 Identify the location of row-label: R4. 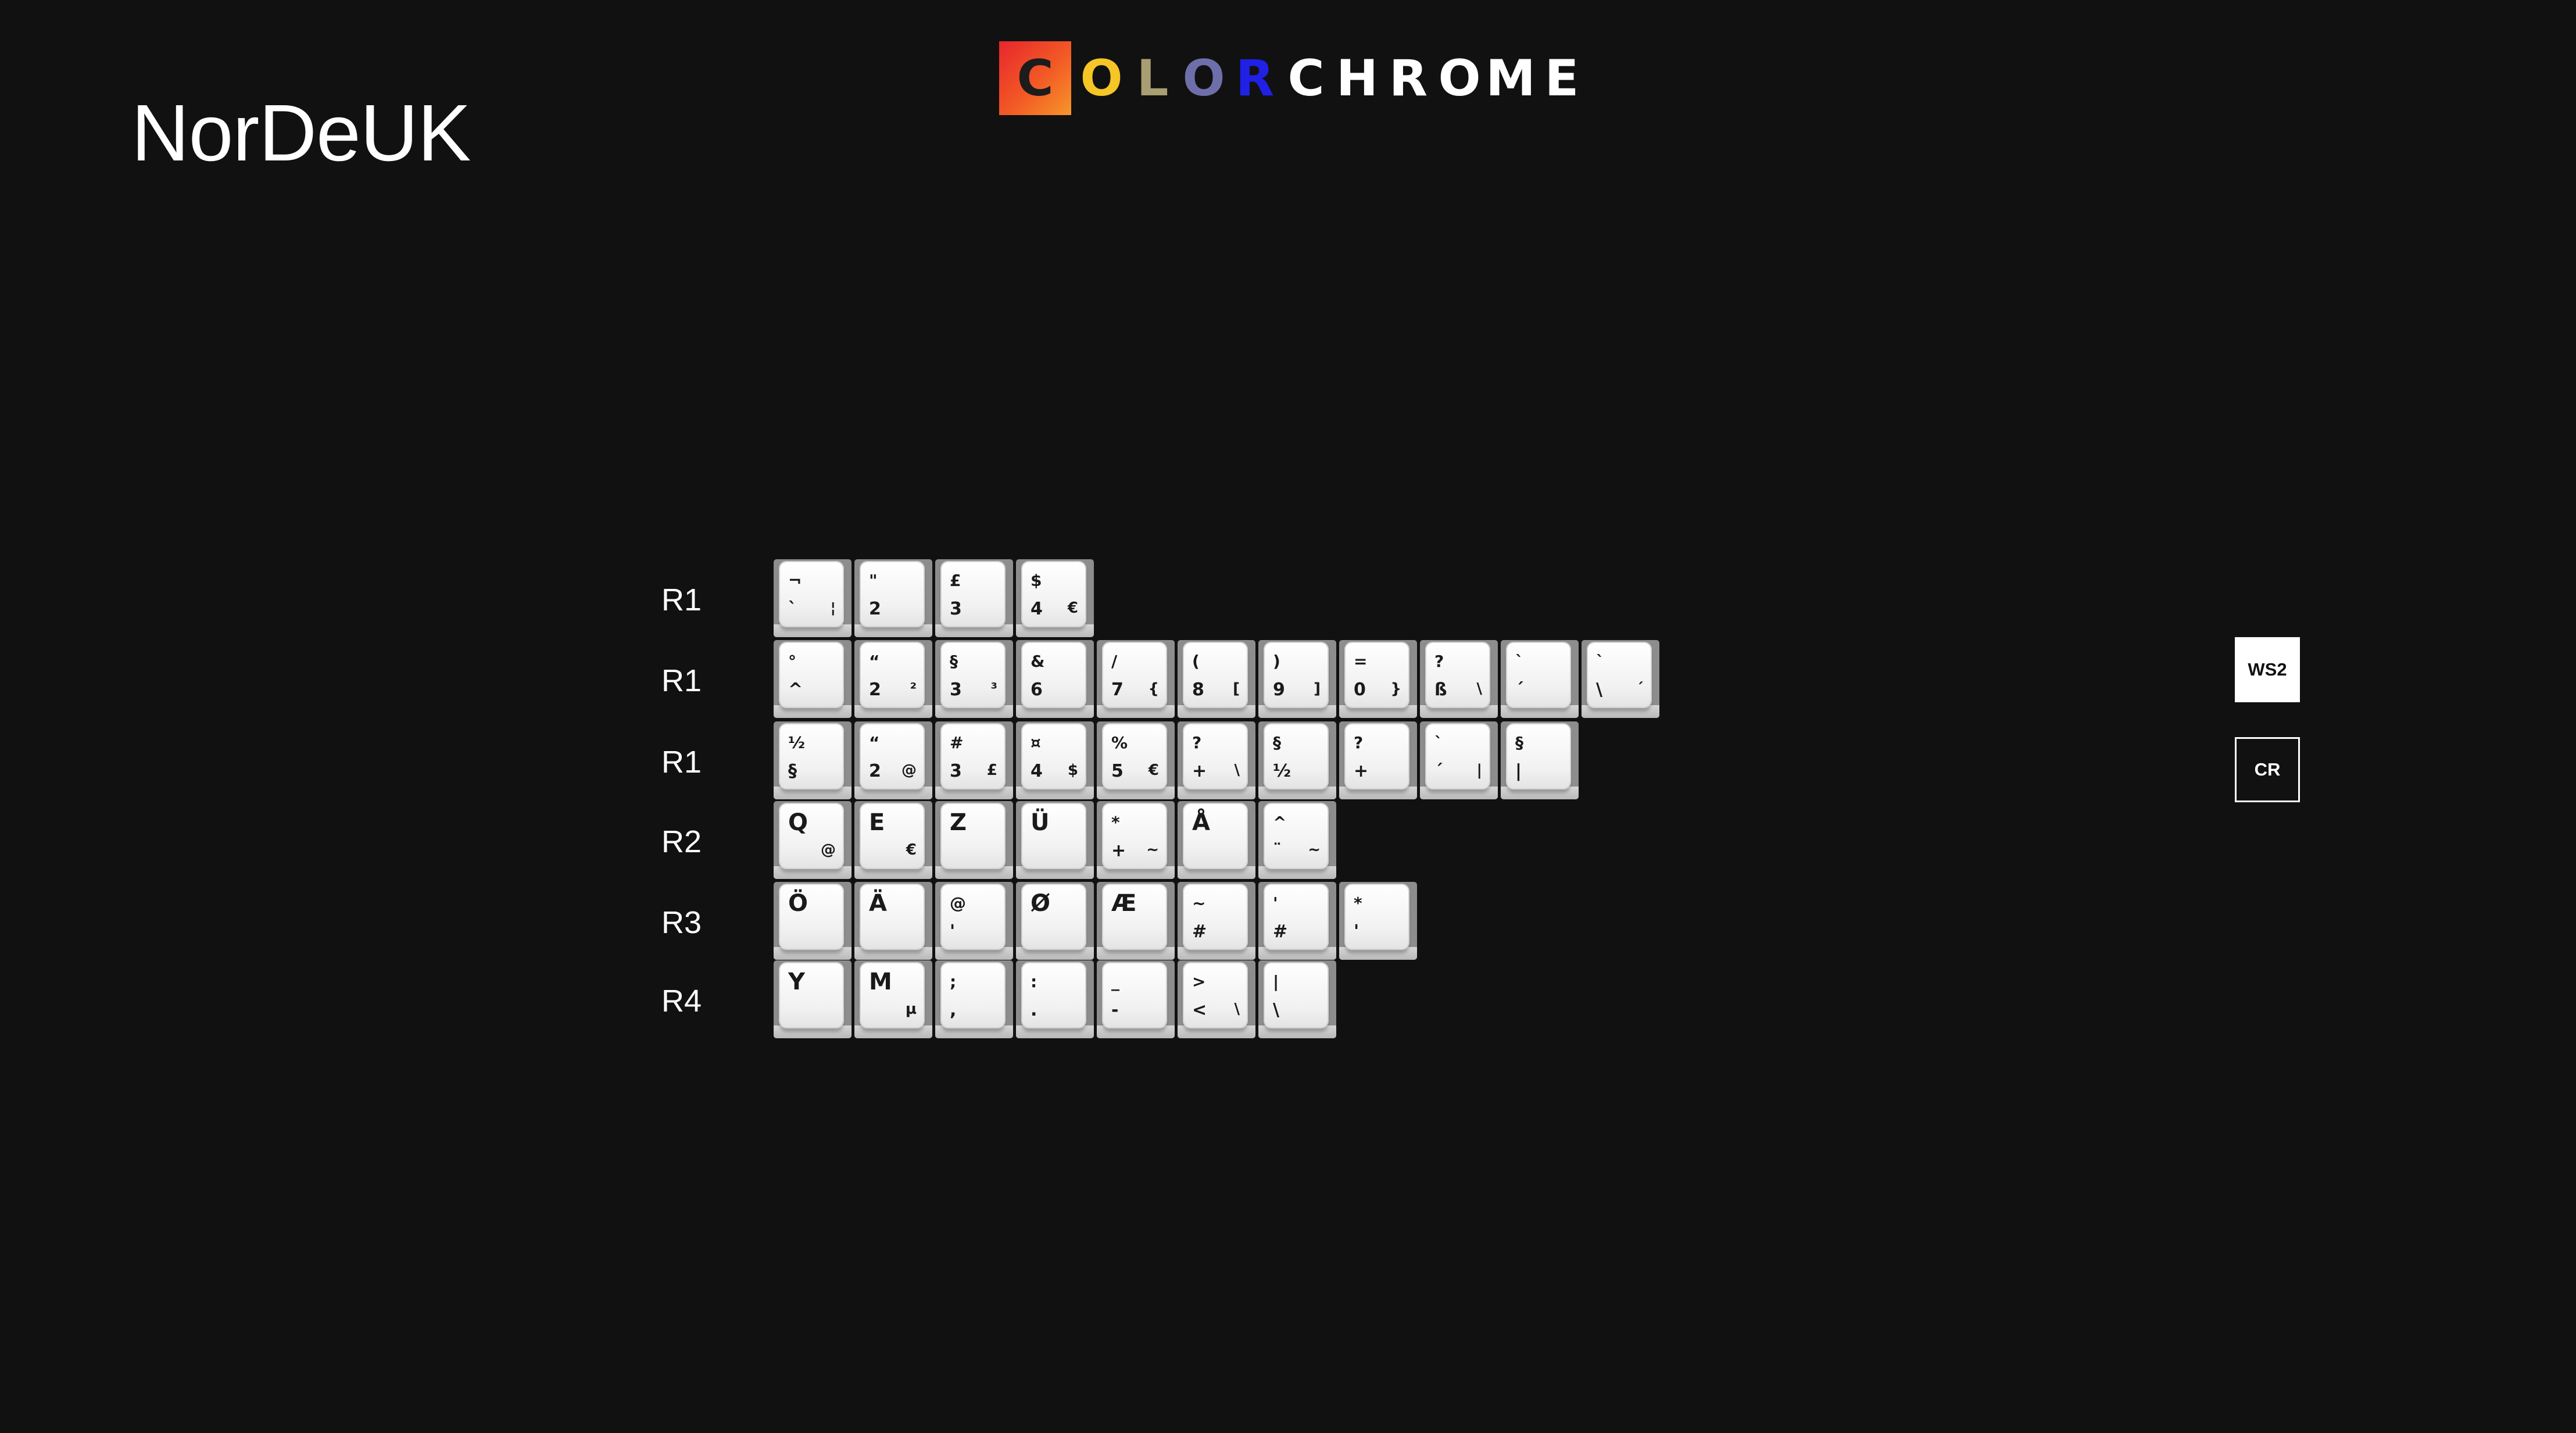
(682, 1001).